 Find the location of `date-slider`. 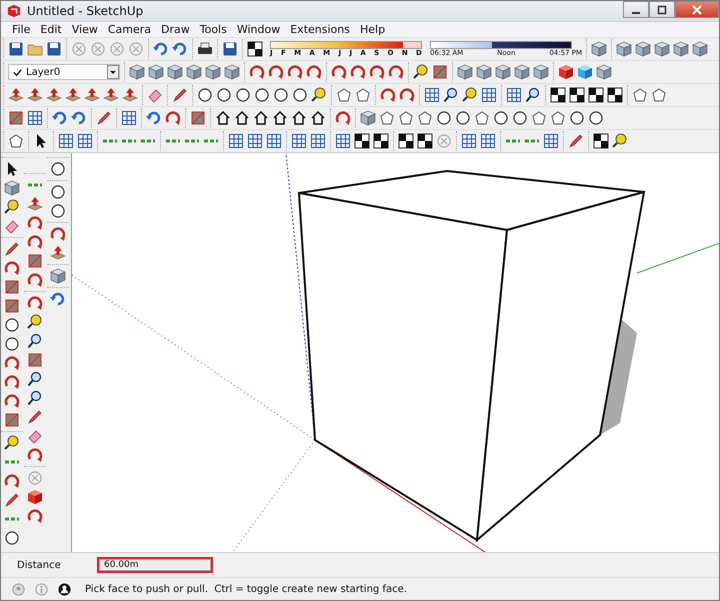

date-slider is located at coordinates (337, 45).